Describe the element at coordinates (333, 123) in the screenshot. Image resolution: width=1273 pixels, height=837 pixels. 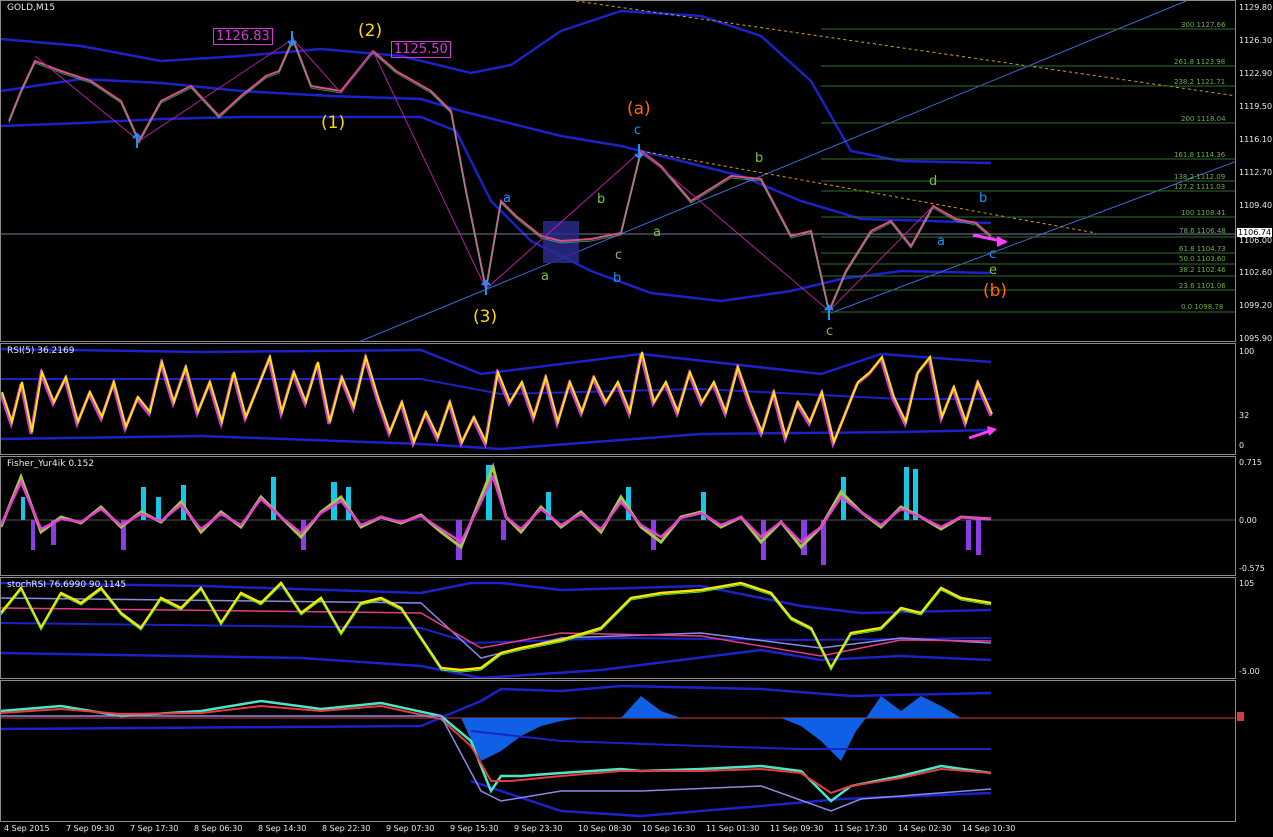
I see `wave-label-1: (1)` at that location.